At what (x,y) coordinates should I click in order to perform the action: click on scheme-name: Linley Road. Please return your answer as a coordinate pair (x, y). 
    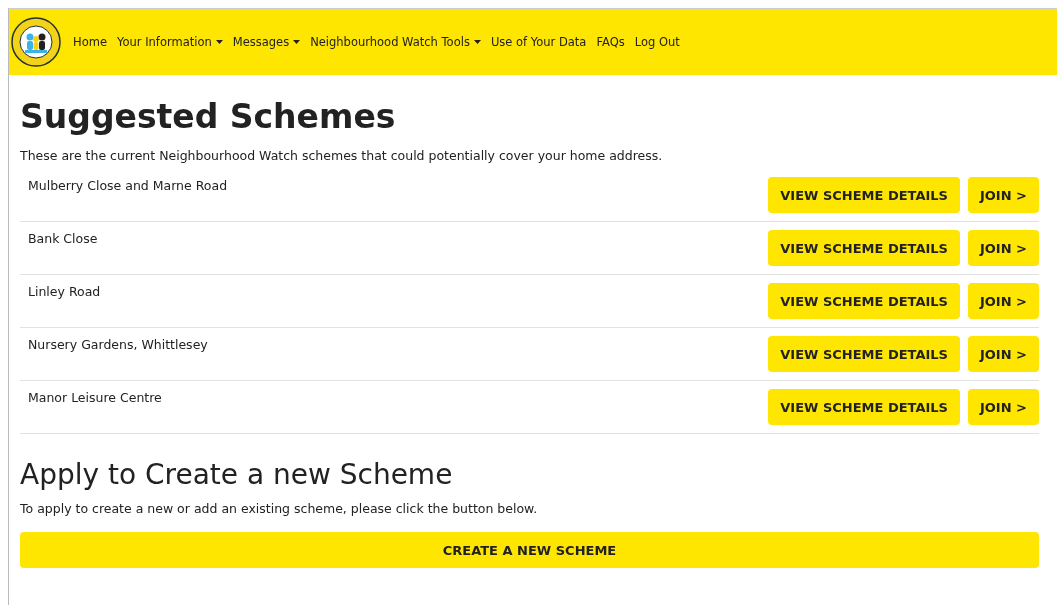
    Looking at the image, I should click on (65, 291).